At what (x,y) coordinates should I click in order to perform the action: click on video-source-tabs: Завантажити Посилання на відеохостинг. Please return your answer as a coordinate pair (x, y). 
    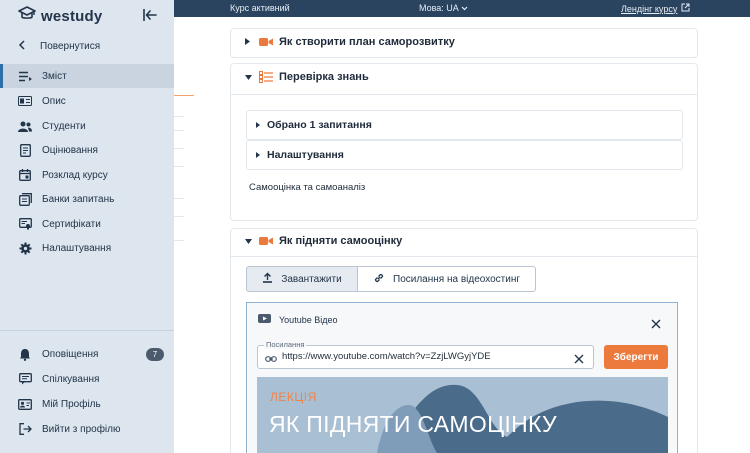
    Looking at the image, I should click on (391, 279).